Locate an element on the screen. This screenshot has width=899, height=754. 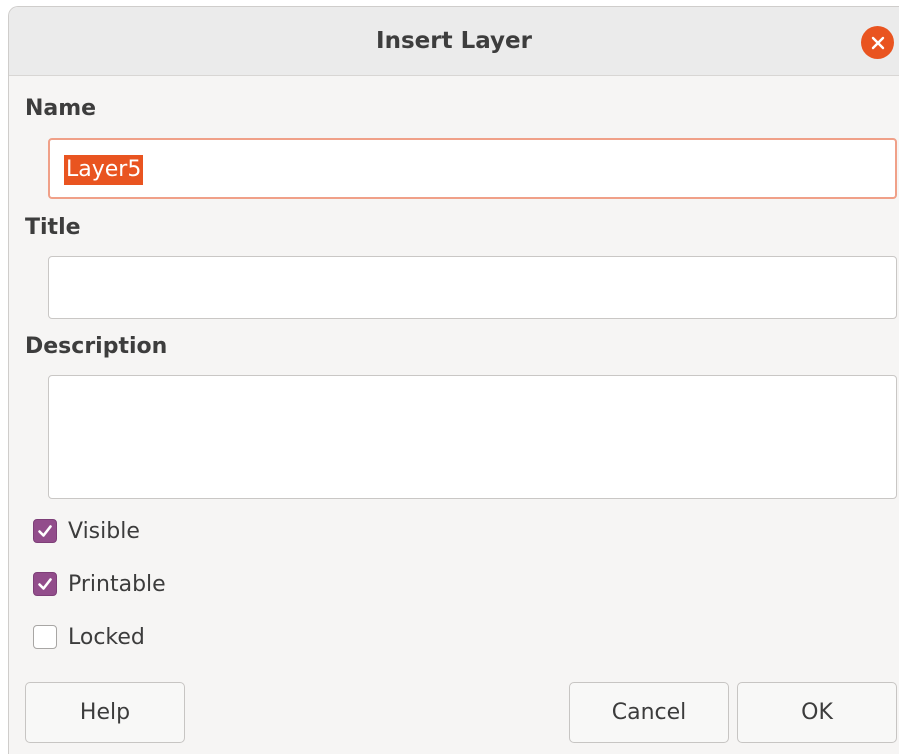
close-icon is located at coordinates (877, 42).